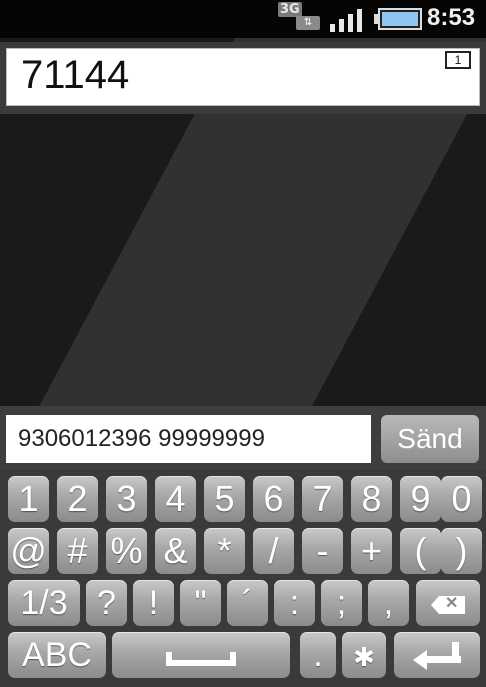  I want to click on battery-icon, so click(398, 19).